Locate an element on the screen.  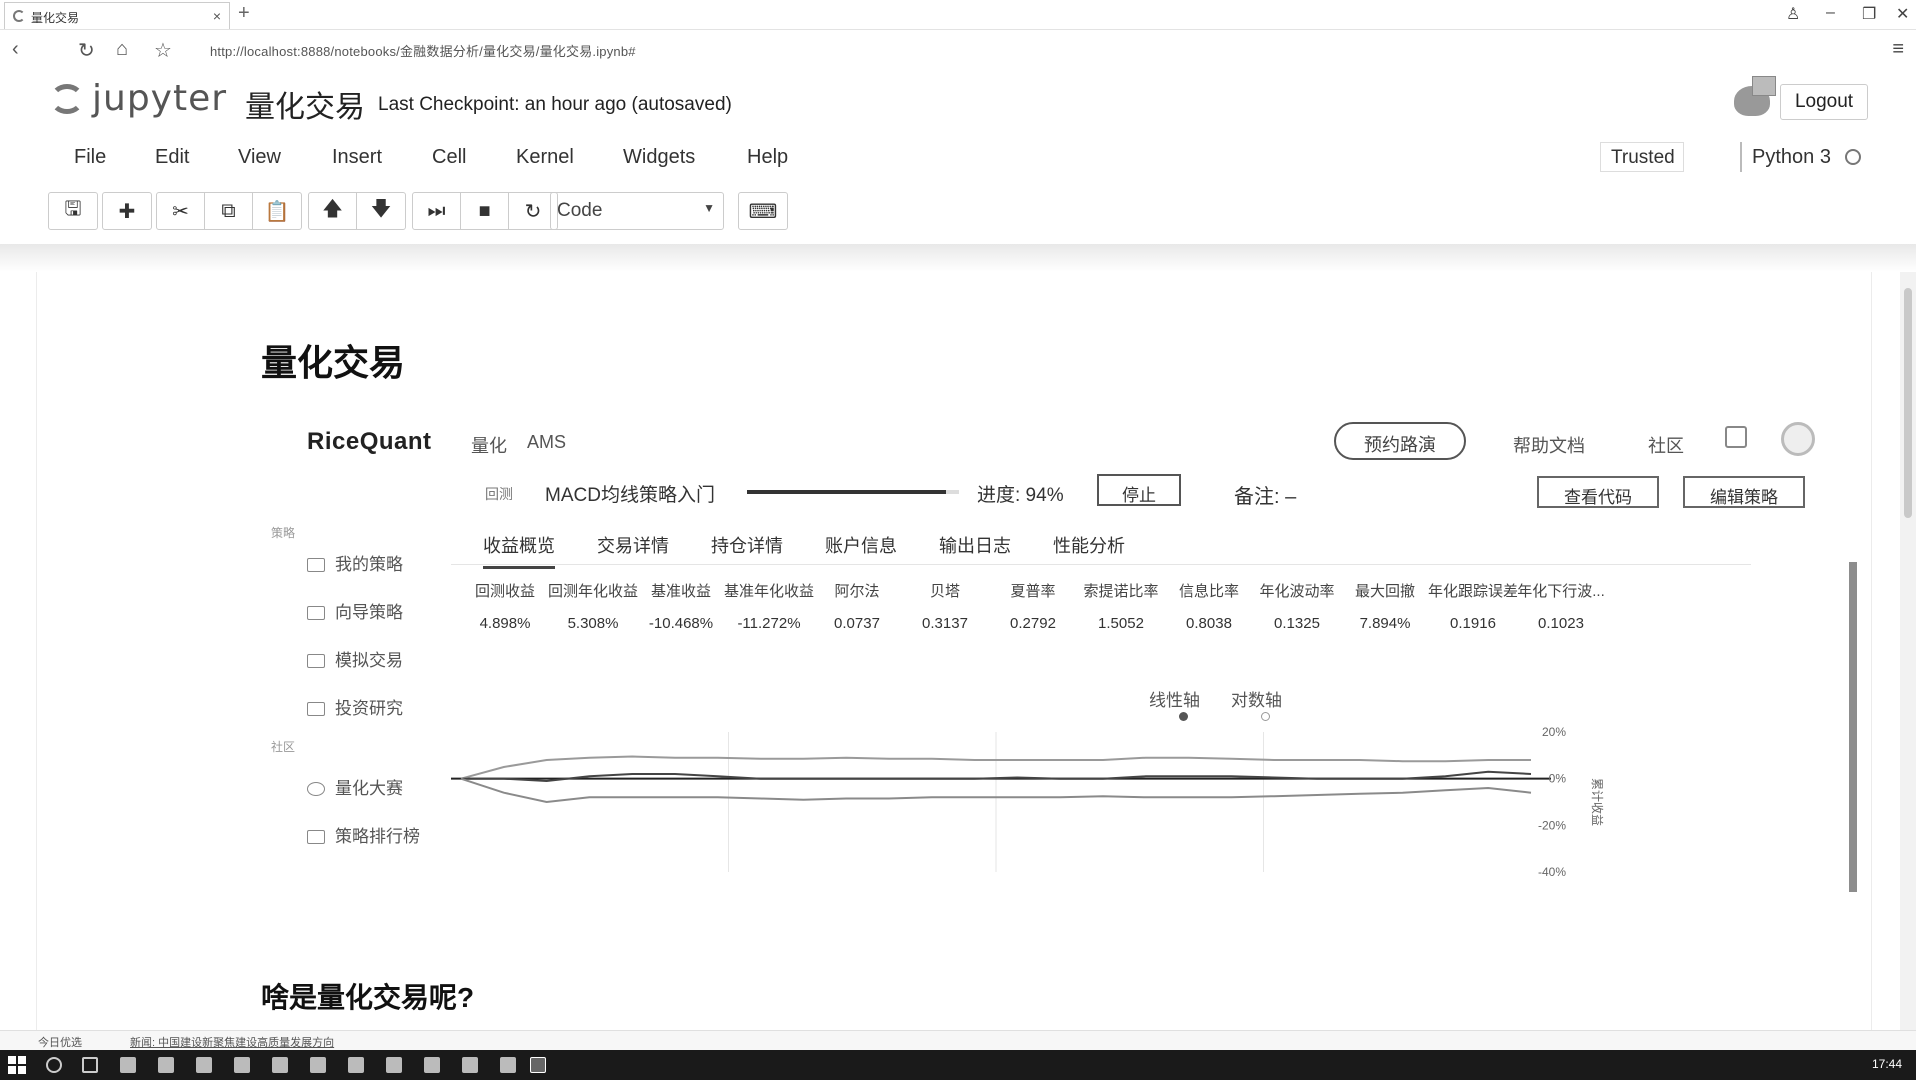
kernel-idle-icon is located at coordinates (1852, 157).